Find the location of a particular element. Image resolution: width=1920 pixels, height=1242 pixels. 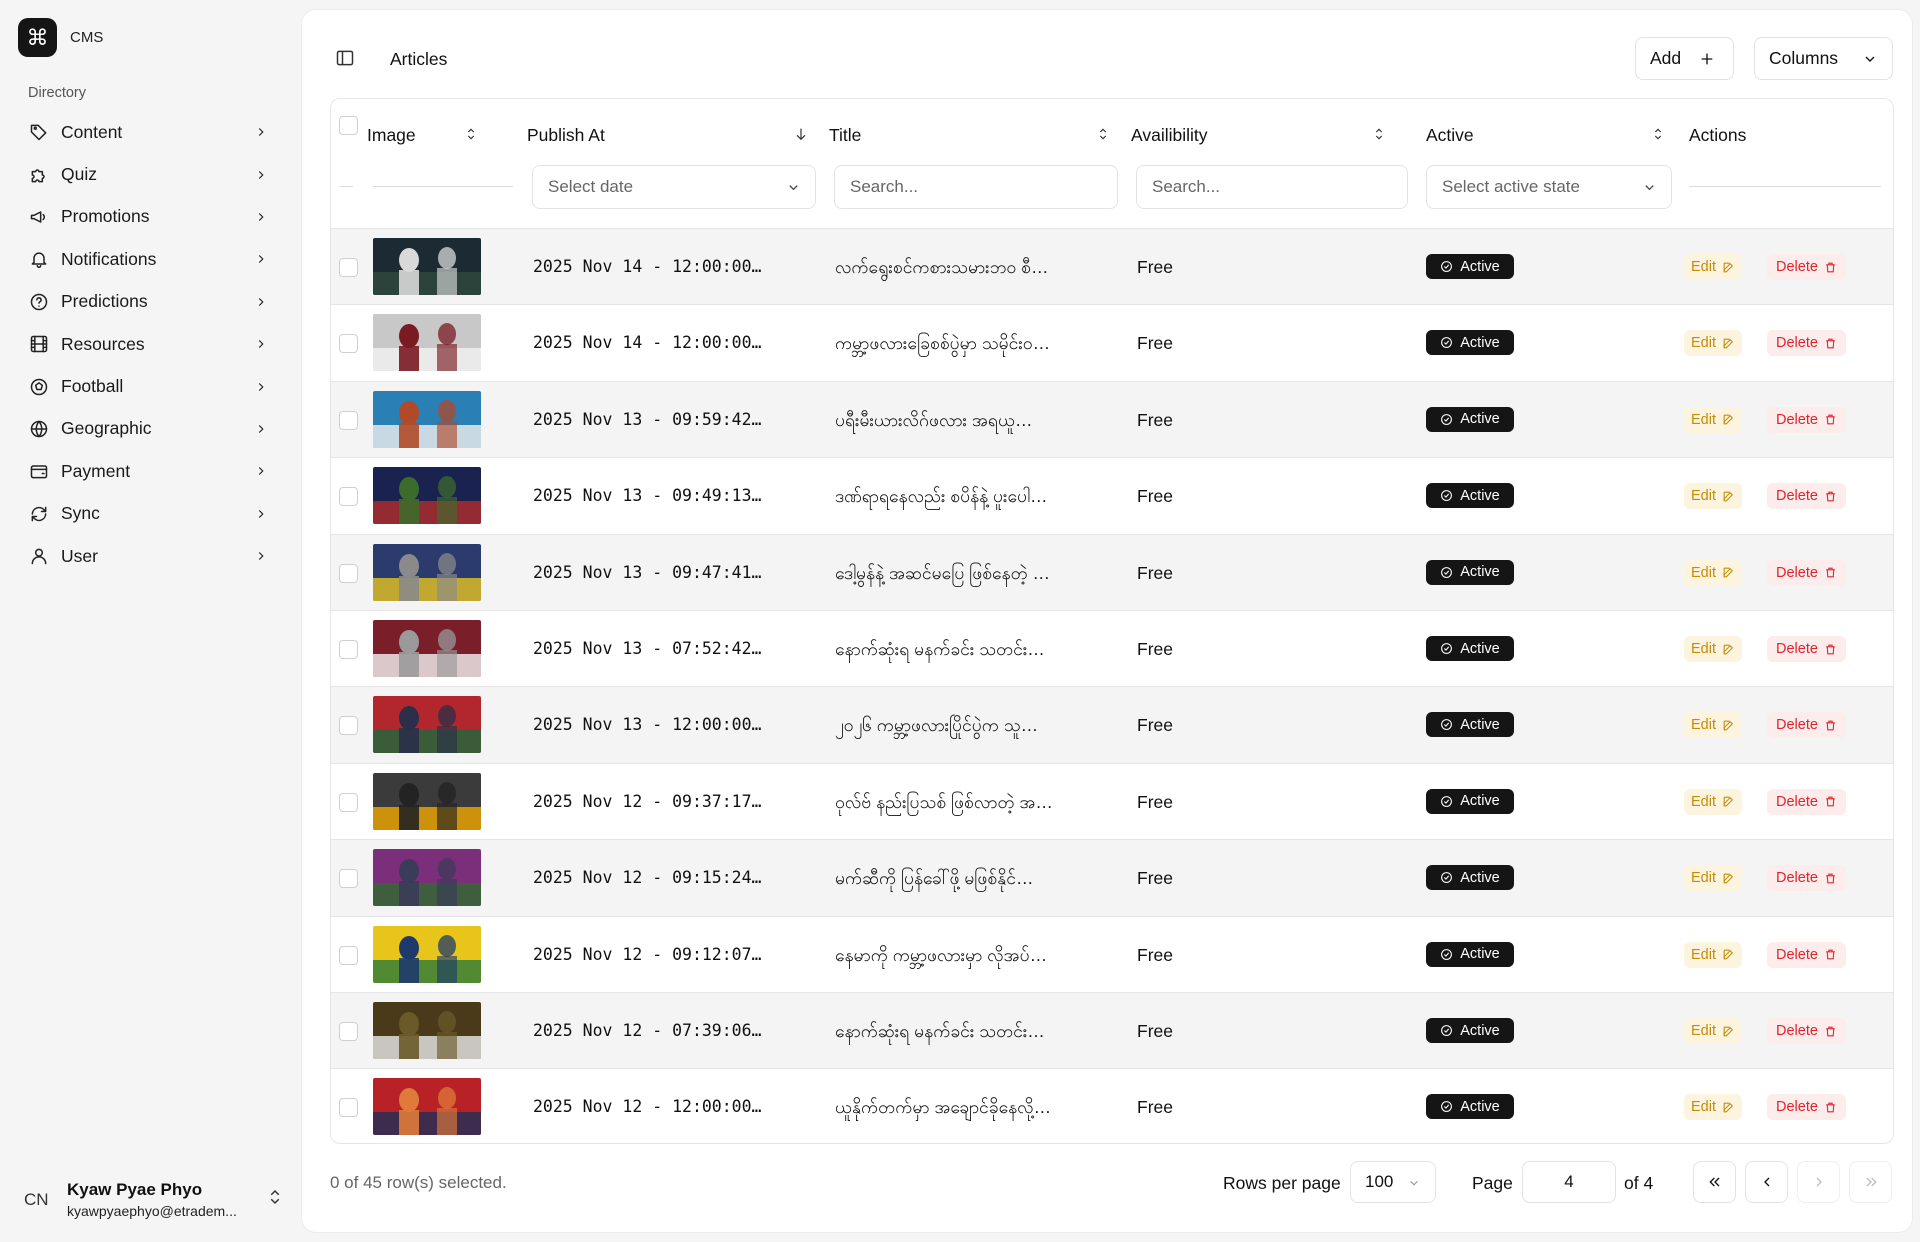

status-badge: Active is located at coordinates (1470, 725).